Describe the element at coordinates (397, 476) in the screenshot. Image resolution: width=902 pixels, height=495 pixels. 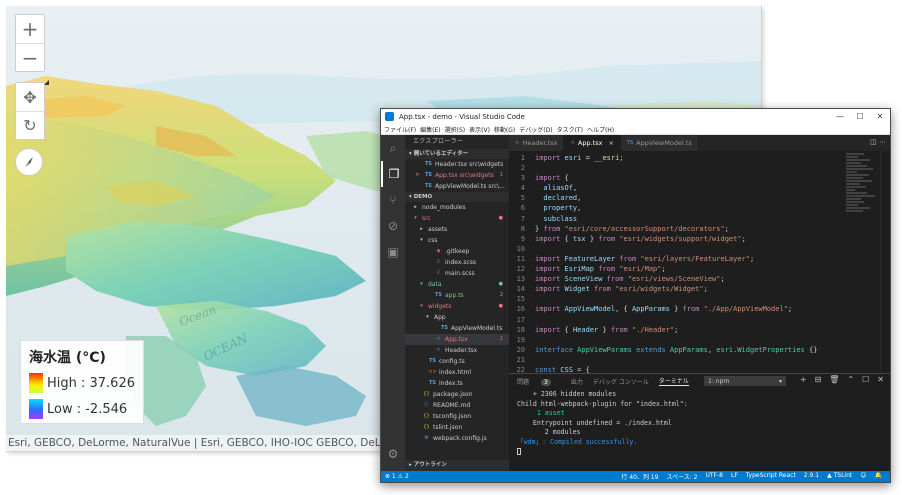
I see `problems-status: ⊗ 1 ⚠ 2` at that location.